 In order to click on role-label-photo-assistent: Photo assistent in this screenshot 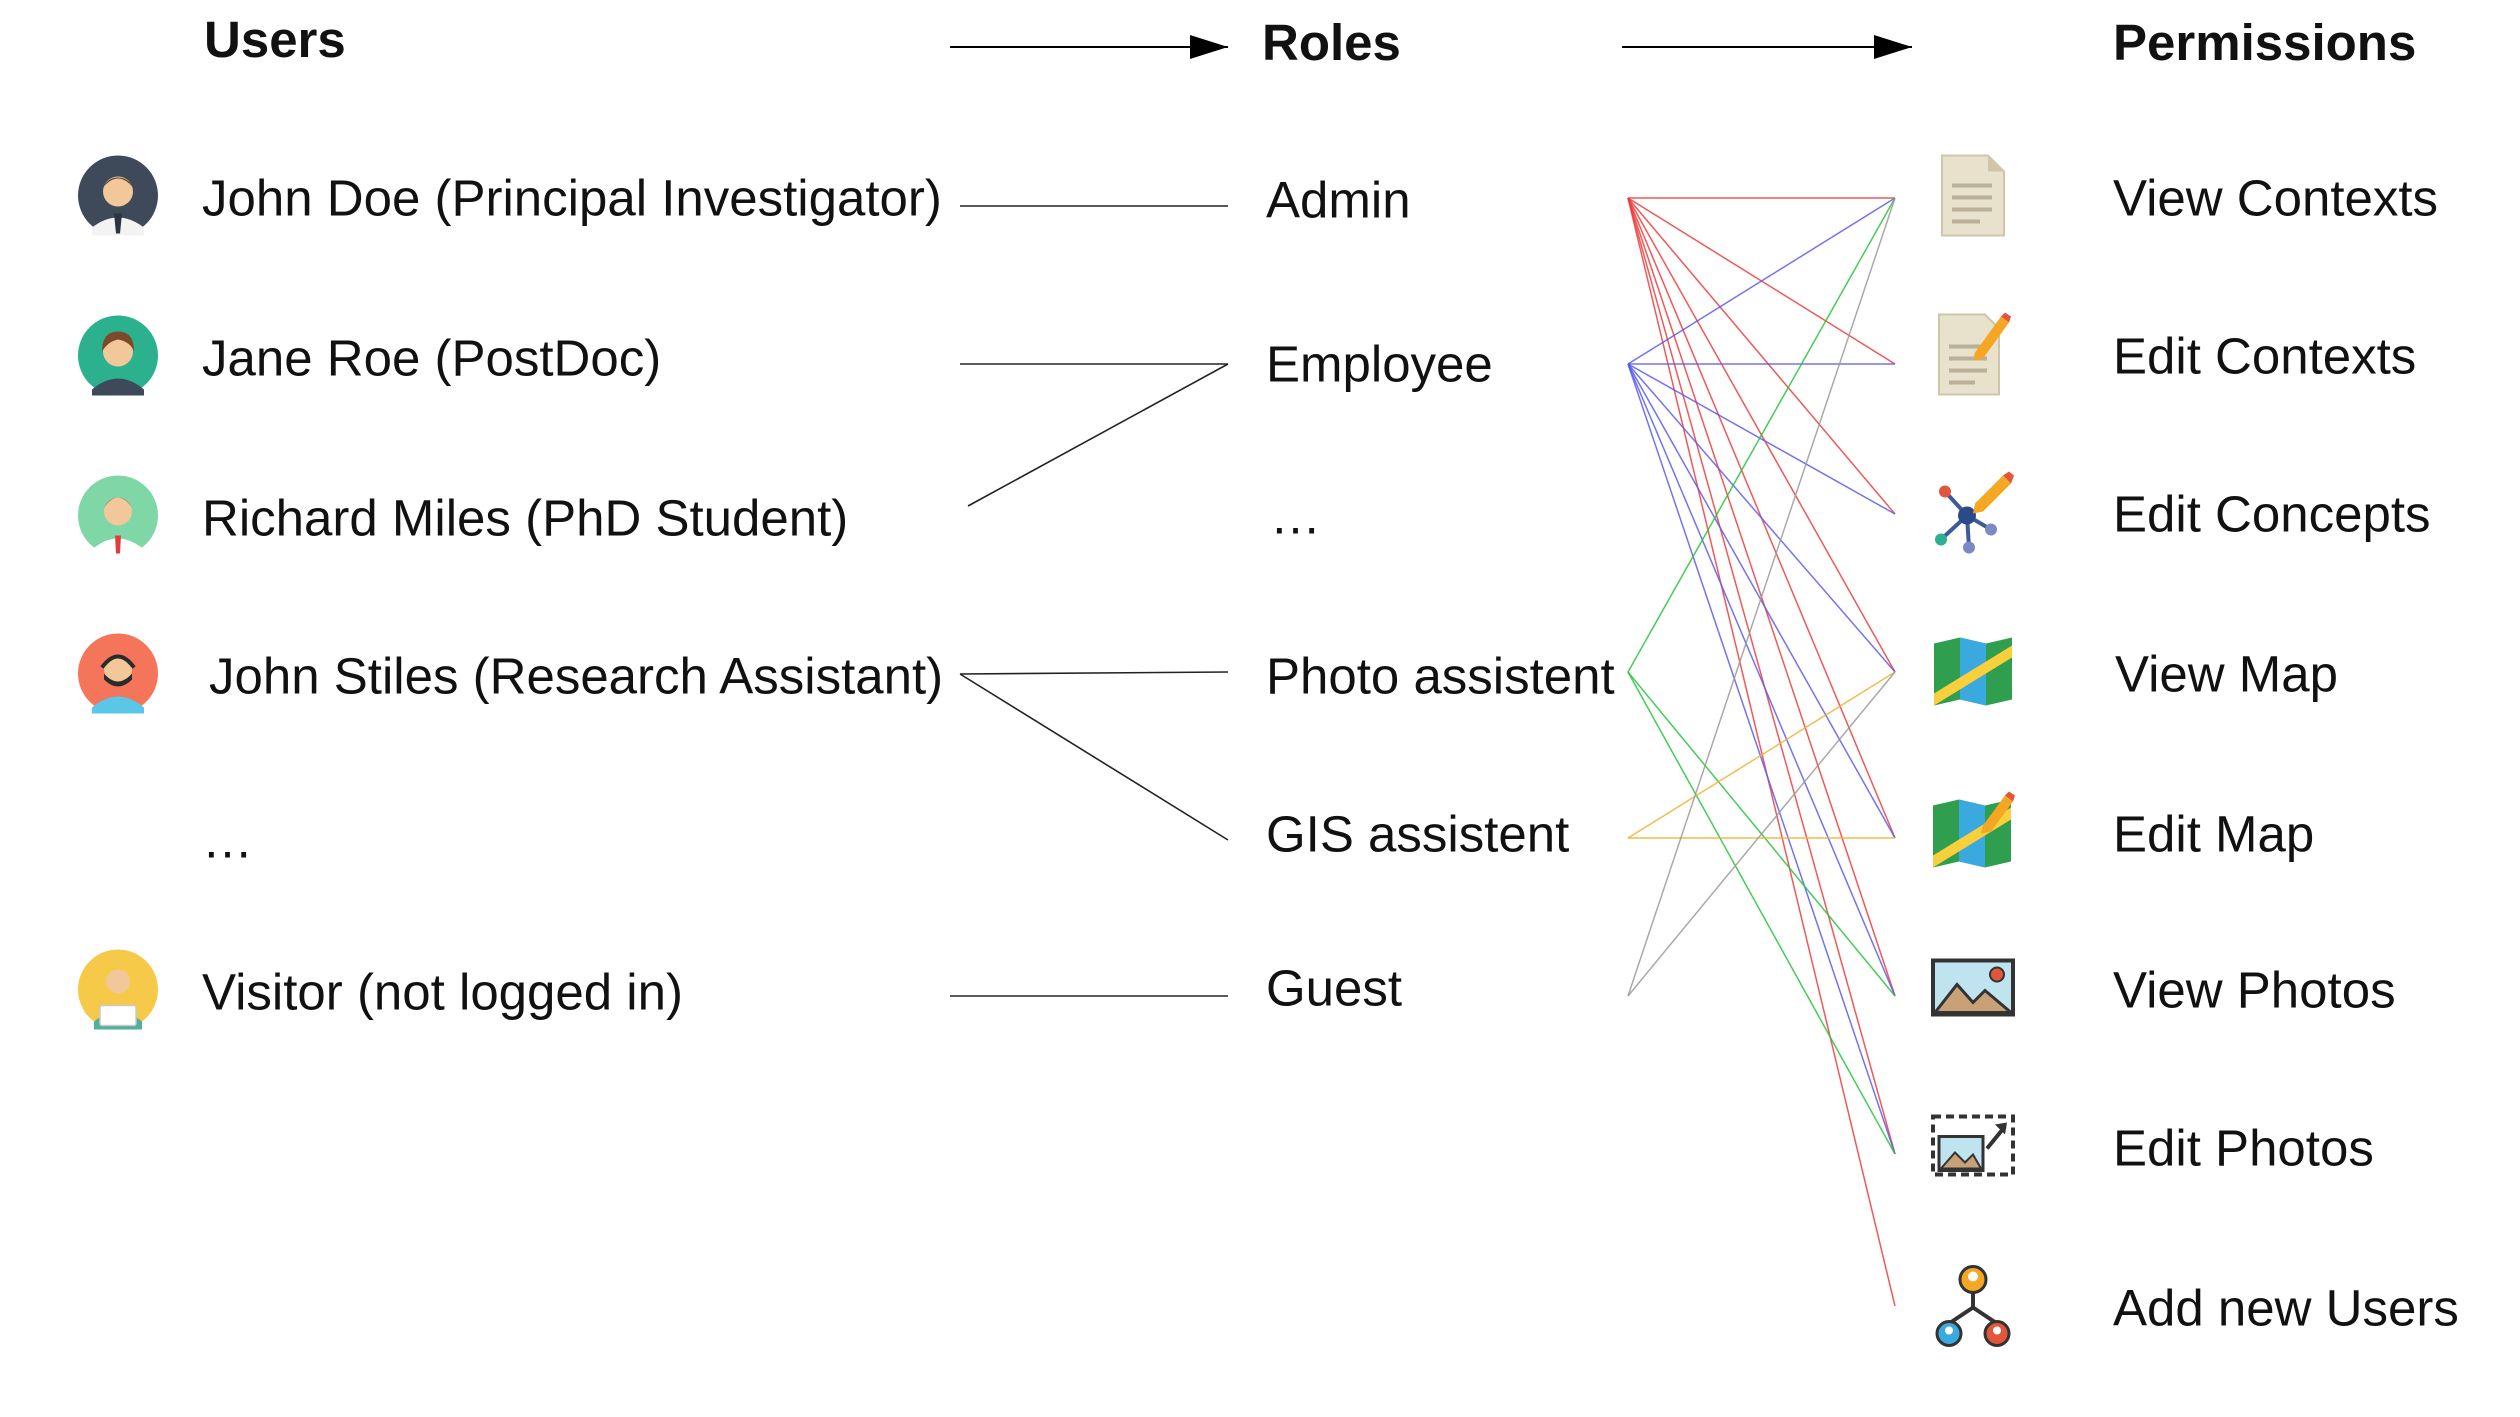, I will do `click(1440, 676)`.